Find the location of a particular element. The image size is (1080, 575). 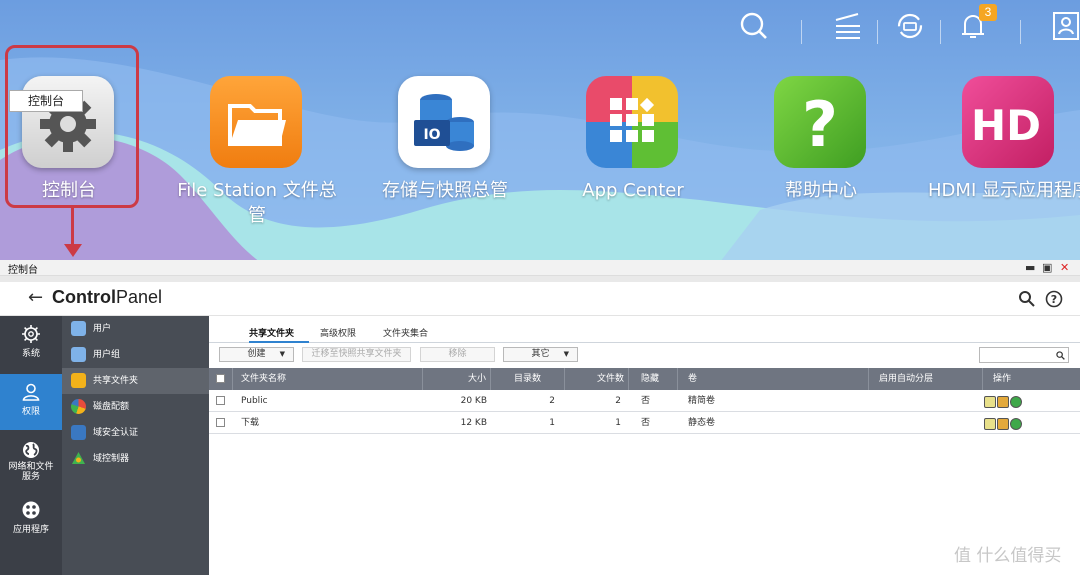

subnav-label: 域控制器 is located at coordinates (111, 459).